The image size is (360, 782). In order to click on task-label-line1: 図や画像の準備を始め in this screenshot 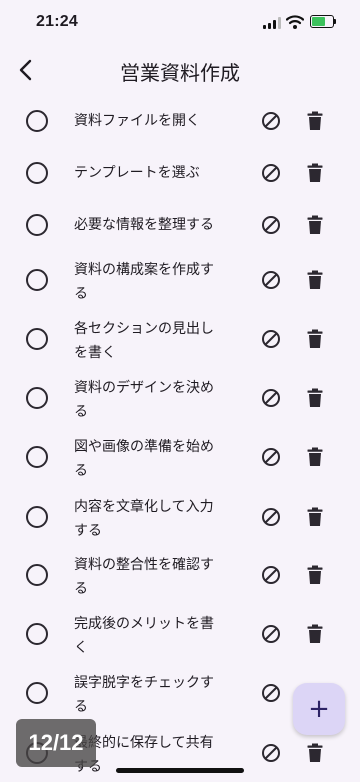, I will do `click(144, 447)`.